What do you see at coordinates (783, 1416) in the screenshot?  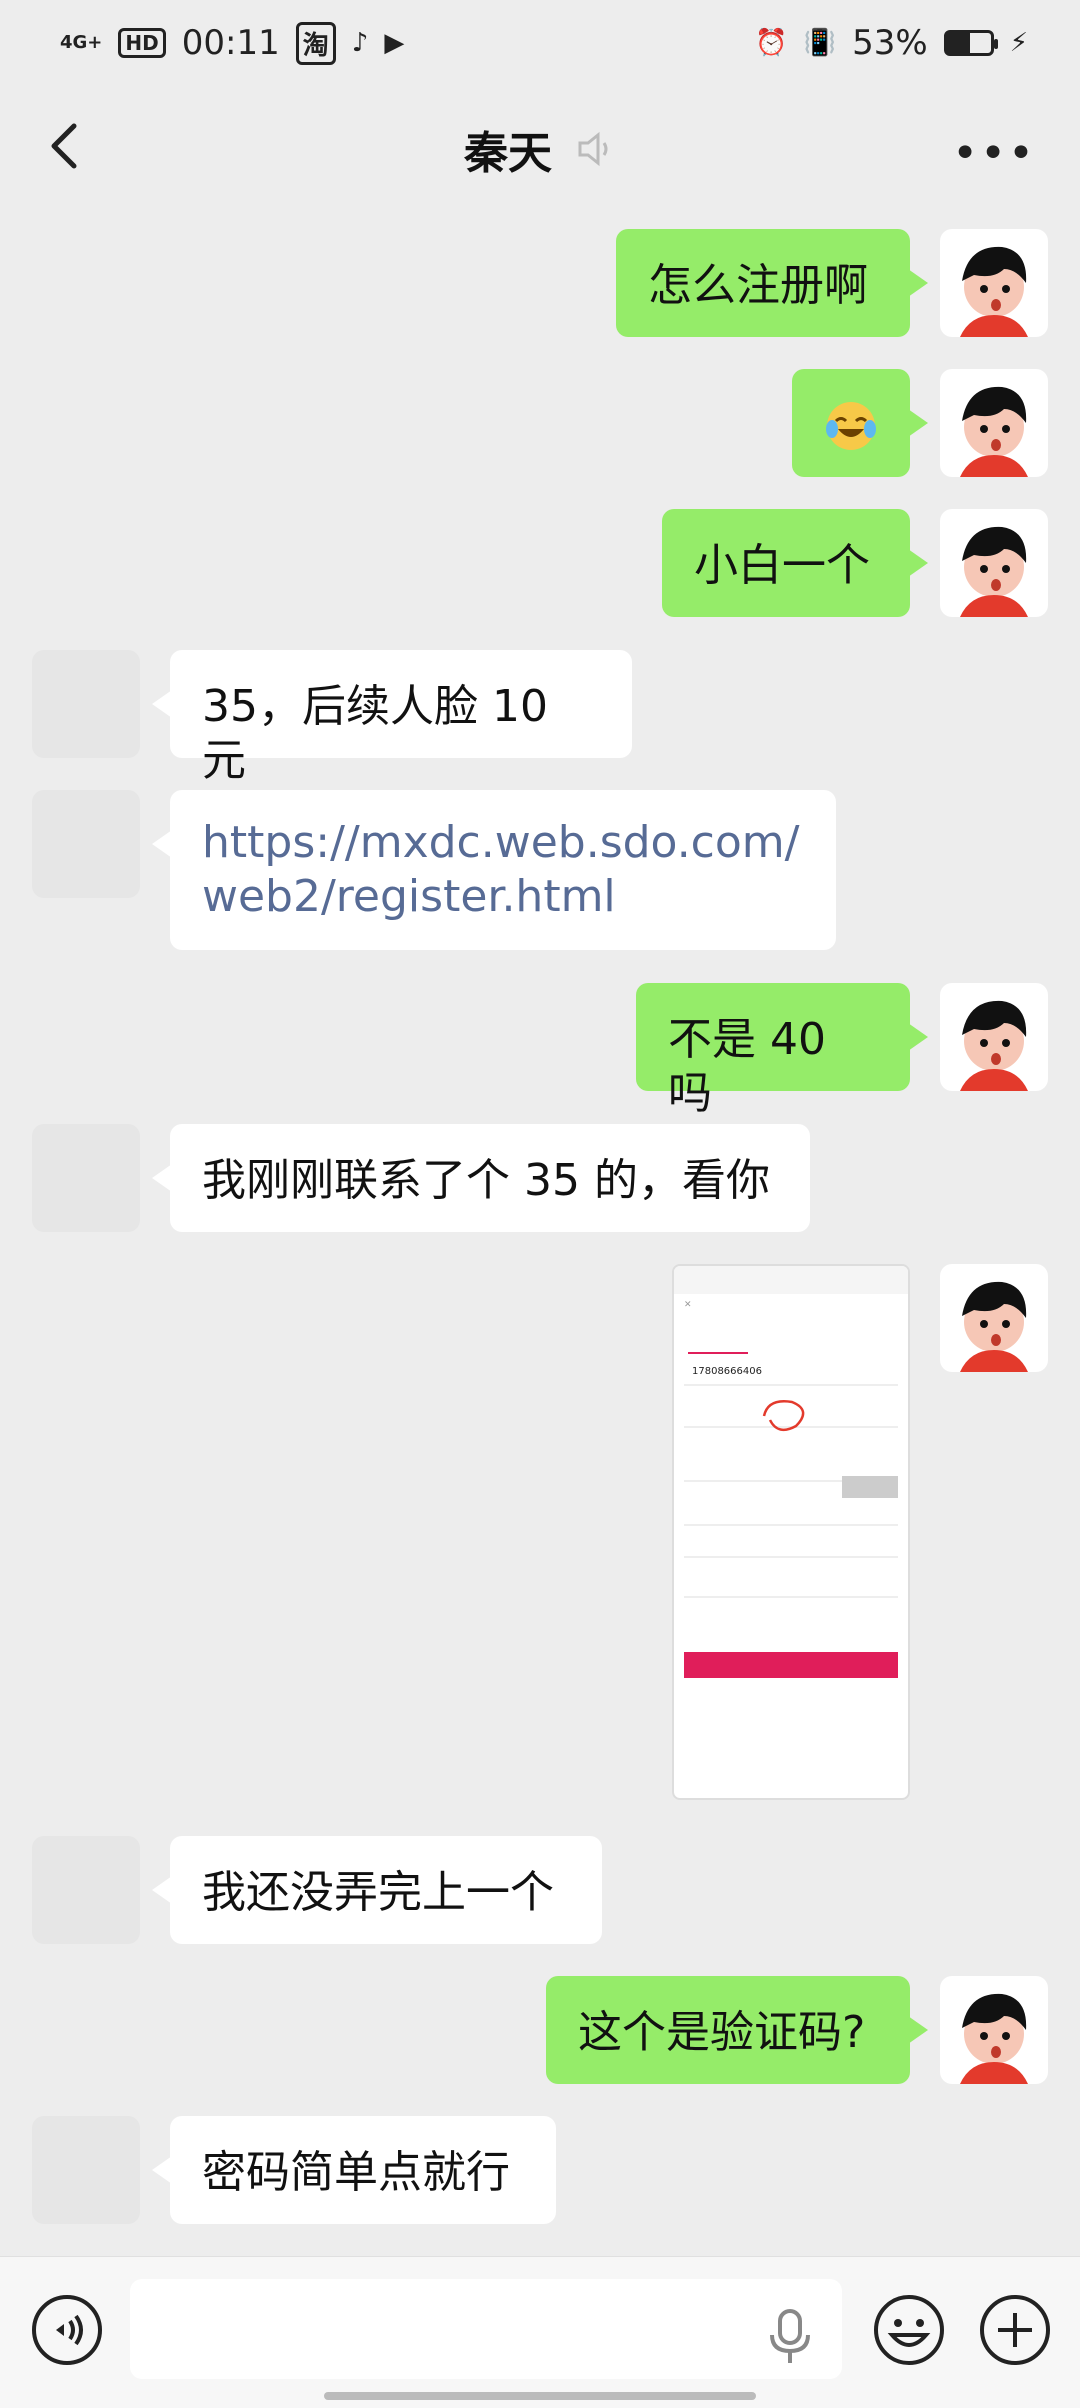 I see `red-circle-annotation` at bounding box center [783, 1416].